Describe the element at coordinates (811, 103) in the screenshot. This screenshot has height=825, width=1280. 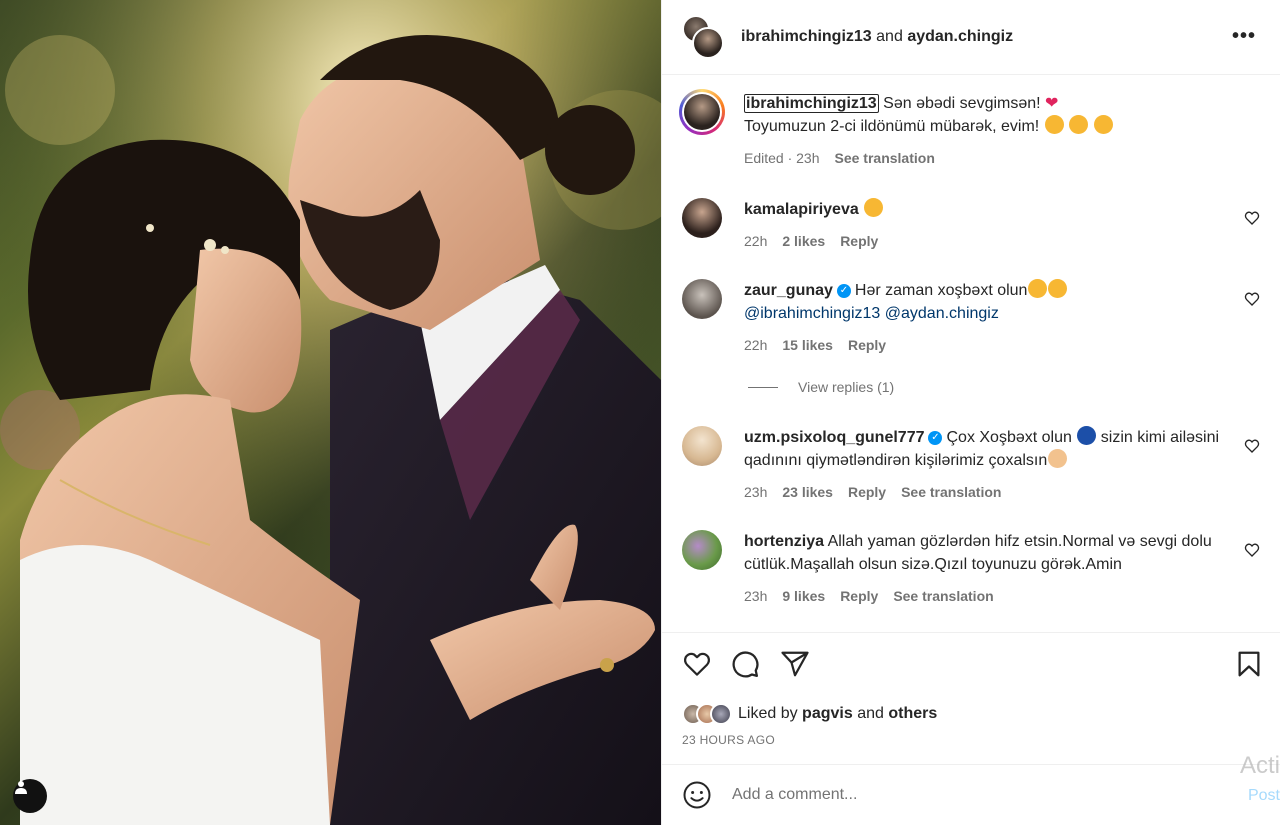
I see `caption-username: ibrahimchingiz13` at that location.